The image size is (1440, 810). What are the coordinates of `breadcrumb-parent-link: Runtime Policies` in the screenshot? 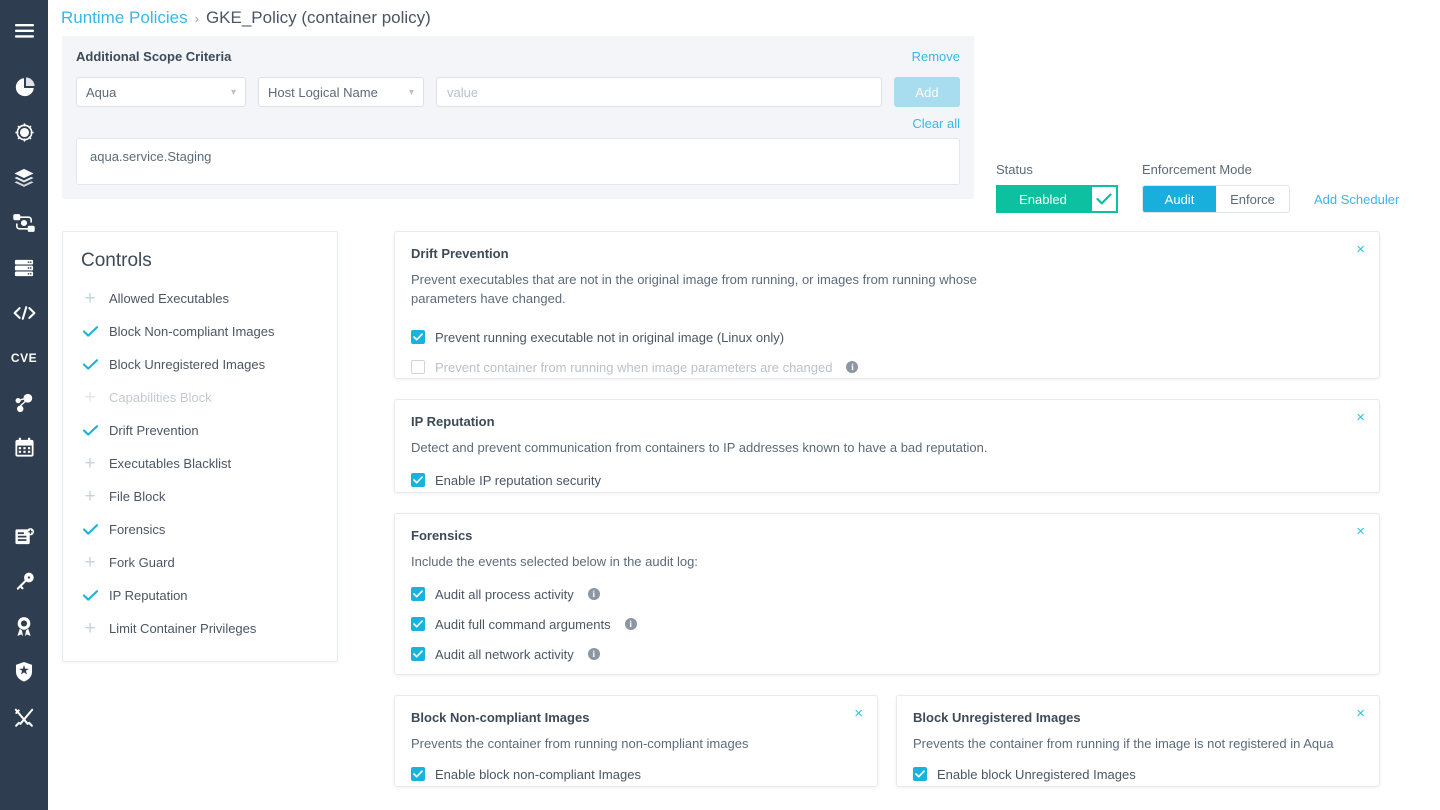 It's located at (124, 18).